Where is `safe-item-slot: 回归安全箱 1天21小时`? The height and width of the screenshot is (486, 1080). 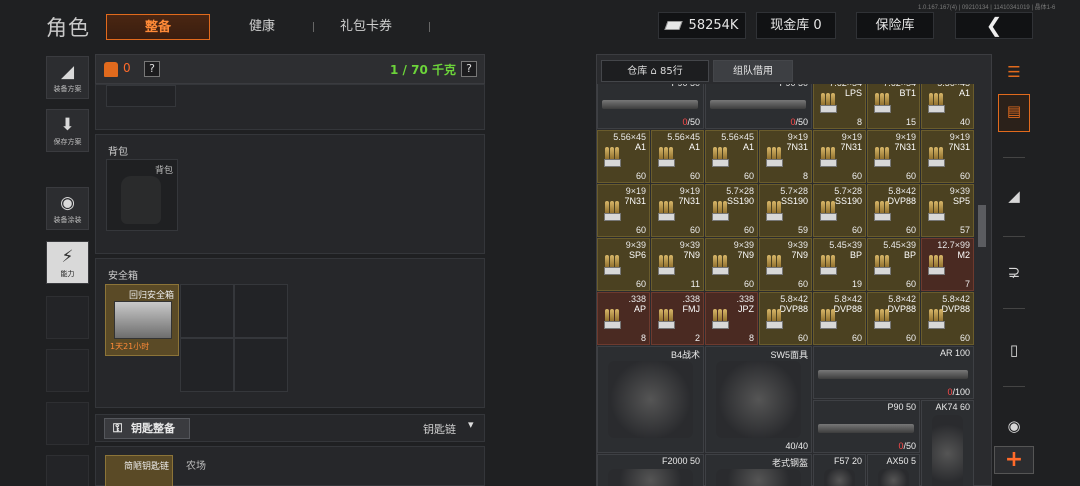
safe-item-slot: 回归安全箱 1天21小时 is located at coordinates (142, 320).